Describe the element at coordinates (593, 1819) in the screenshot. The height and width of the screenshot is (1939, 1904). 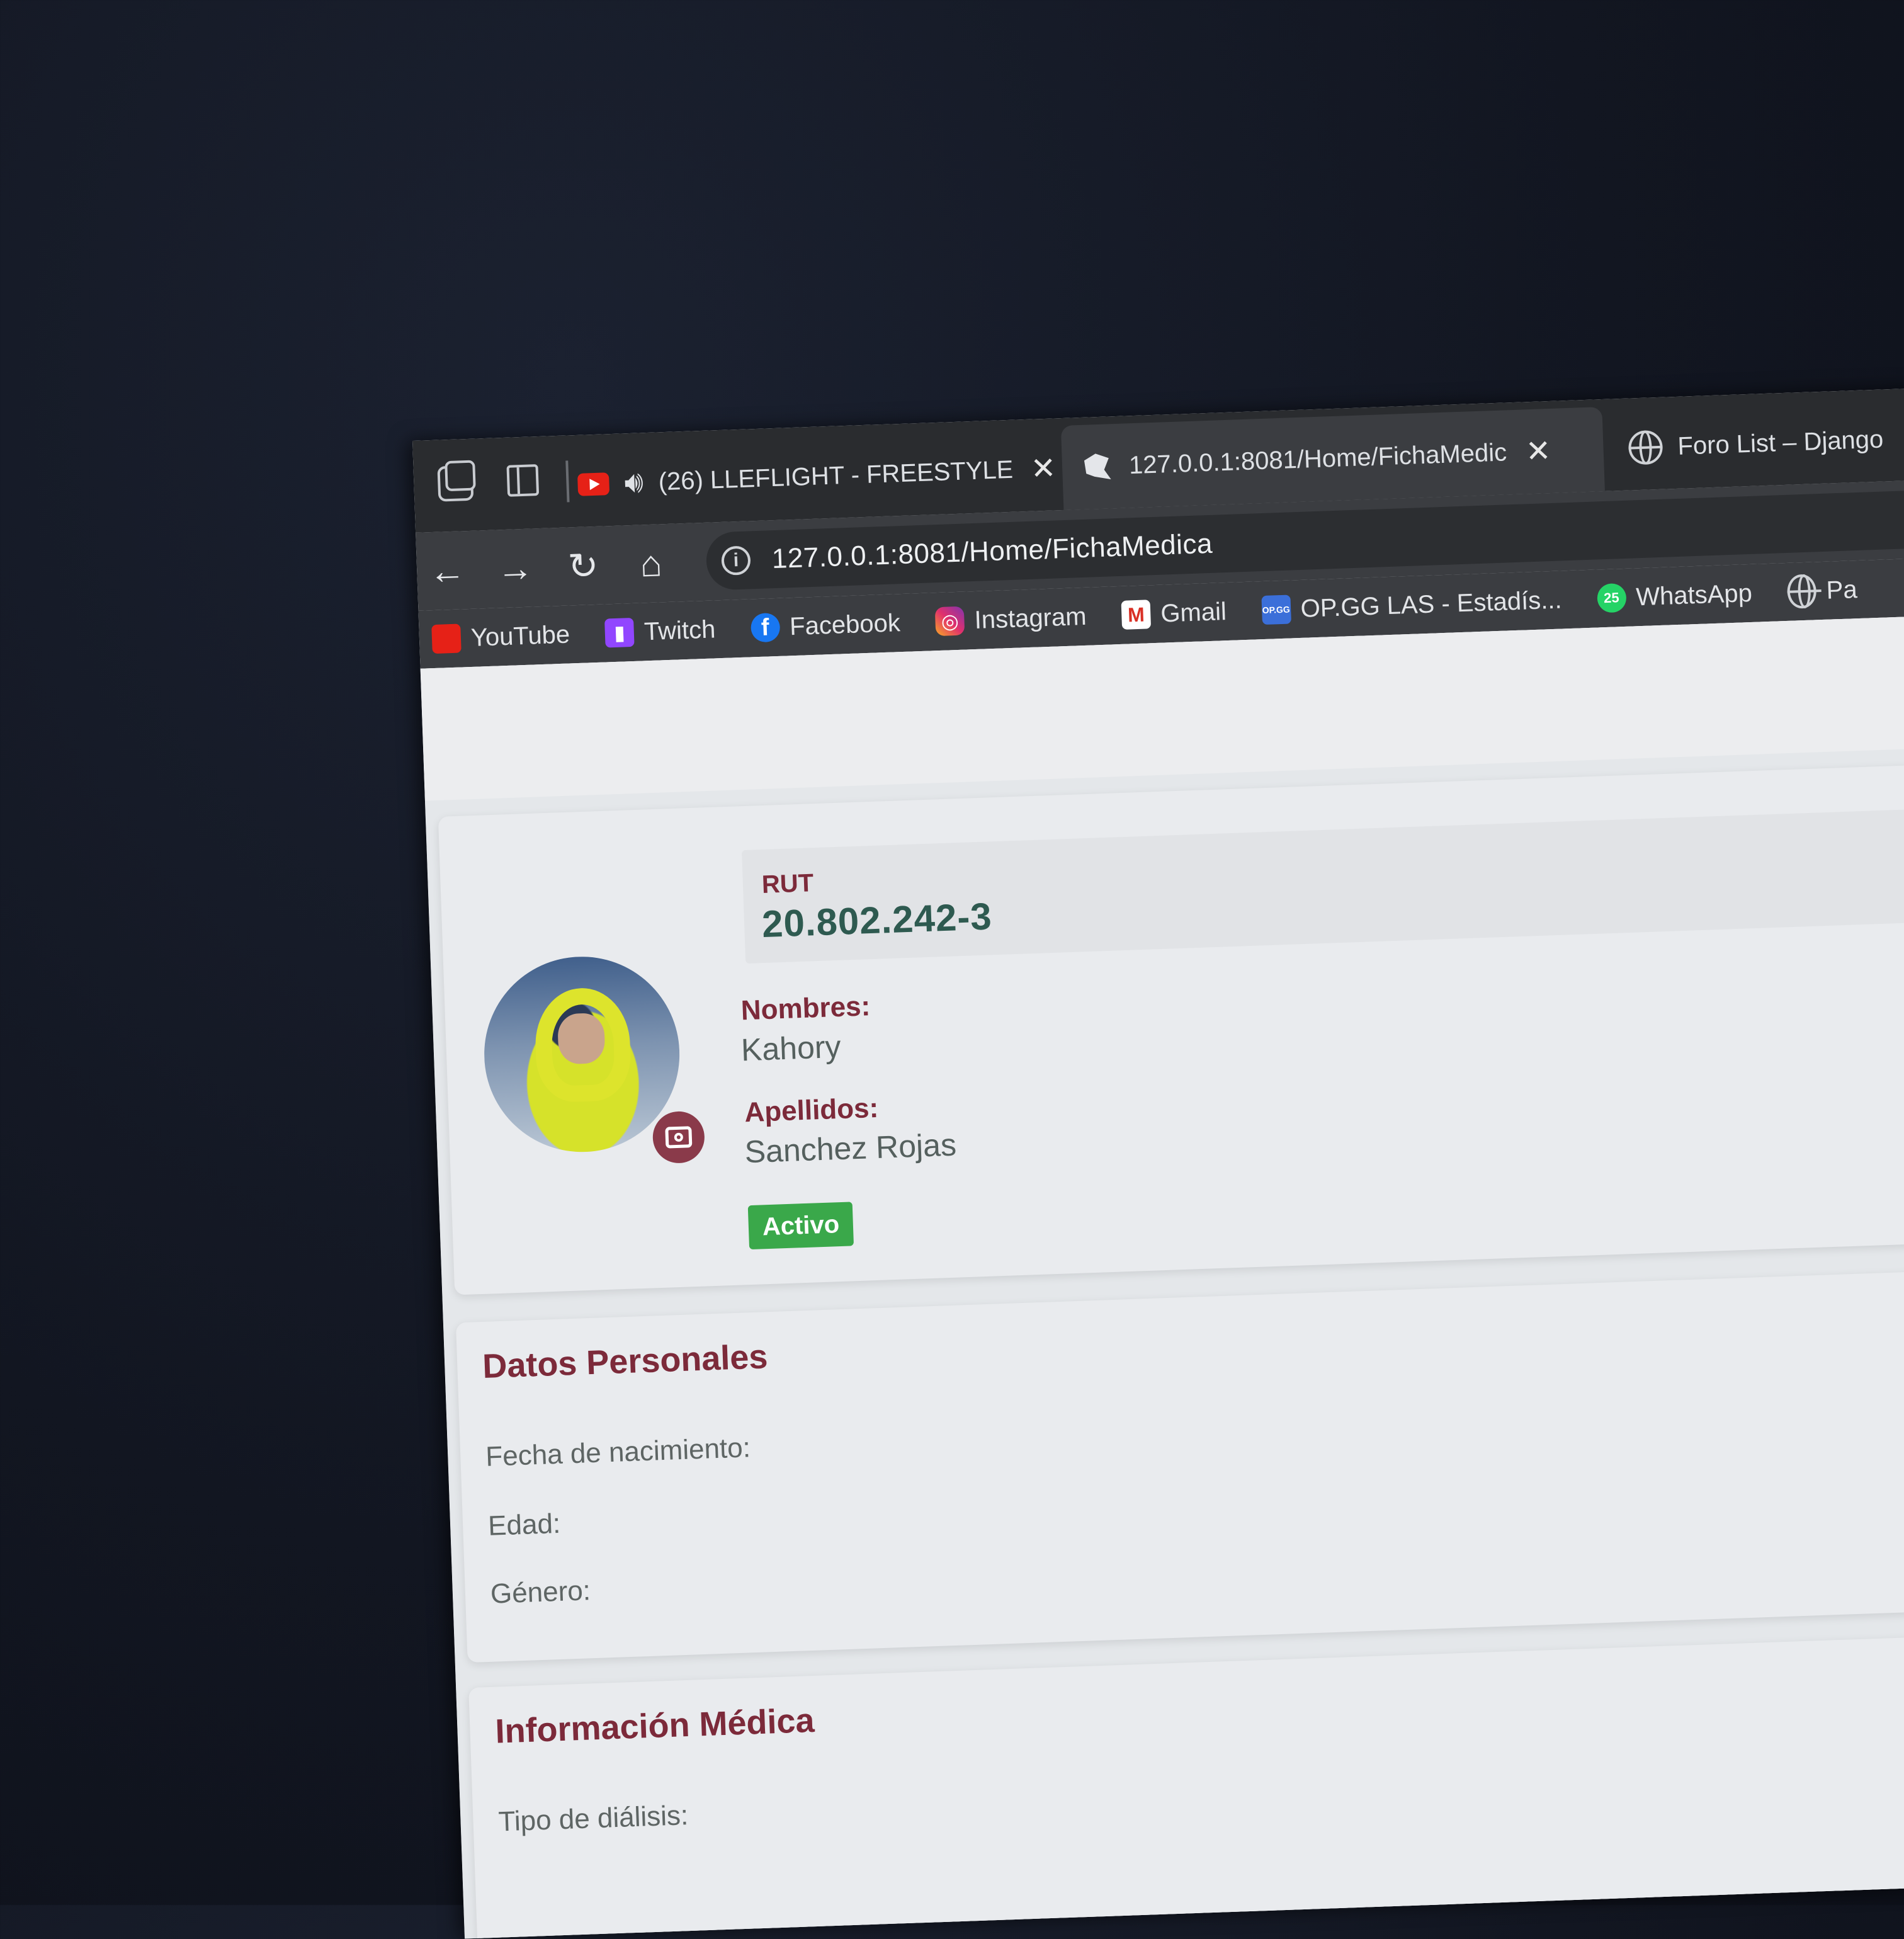
I see `dialysis-type-label: Tipo de diálisis:` at that location.